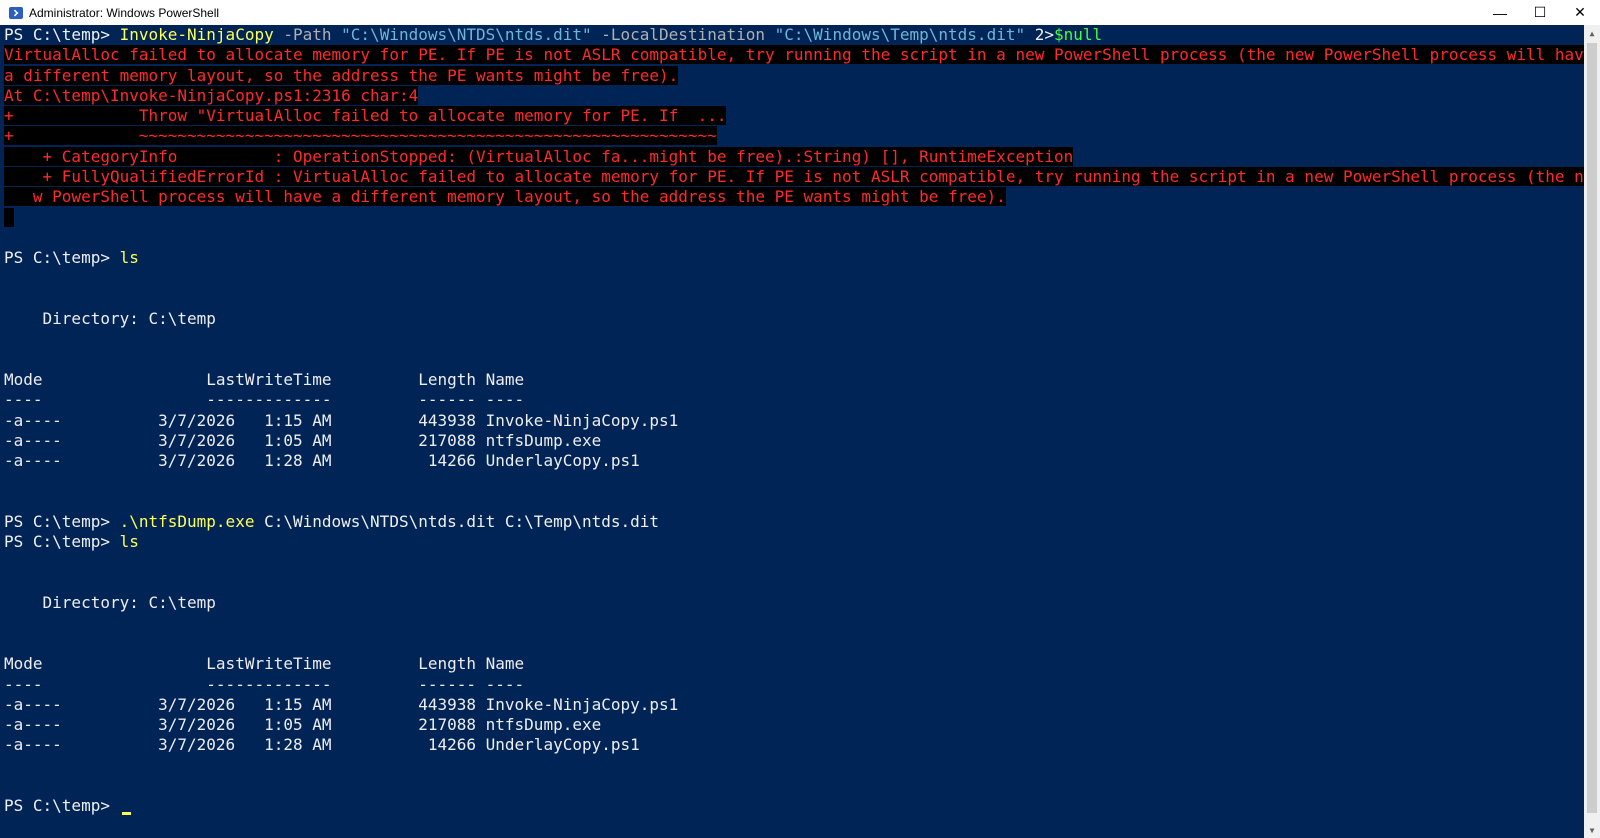  Describe the element at coordinates (124, 12) in the screenshot. I see `window-title: Administrator: Windows PowerShell` at that location.